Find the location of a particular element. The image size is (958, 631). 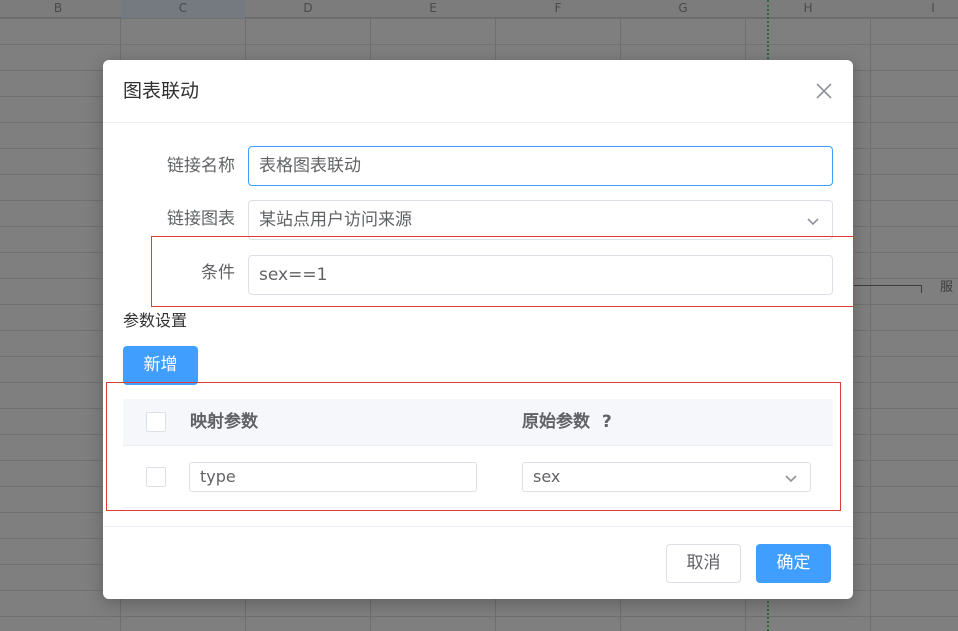

add-param-button: 新增 is located at coordinates (160, 365).